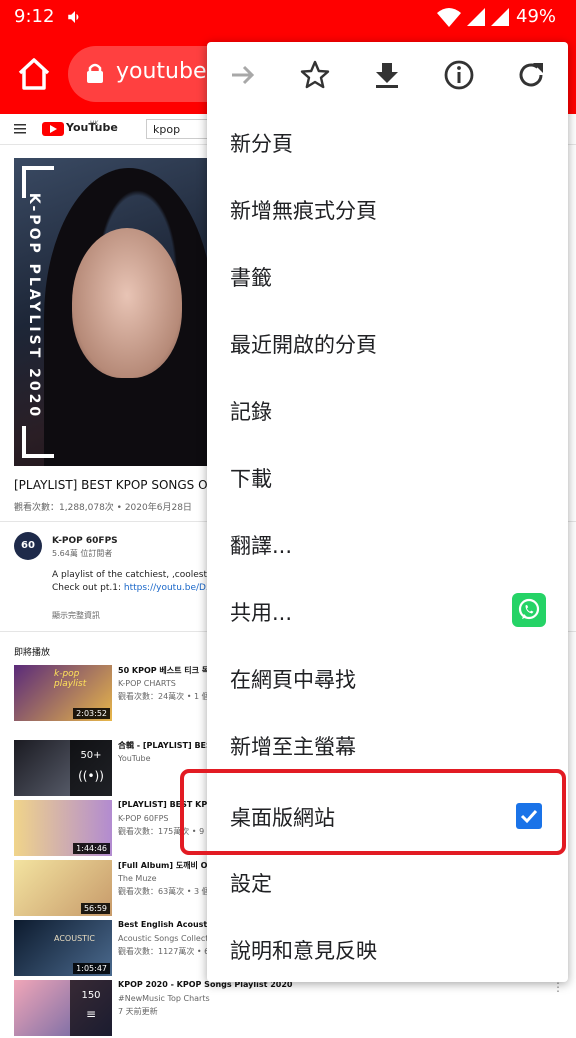 The width and height of the screenshot is (576, 1038). What do you see at coordinates (387, 275) in the screenshot?
I see `menu-item-bookmarks: 書籤` at bounding box center [387, 275].